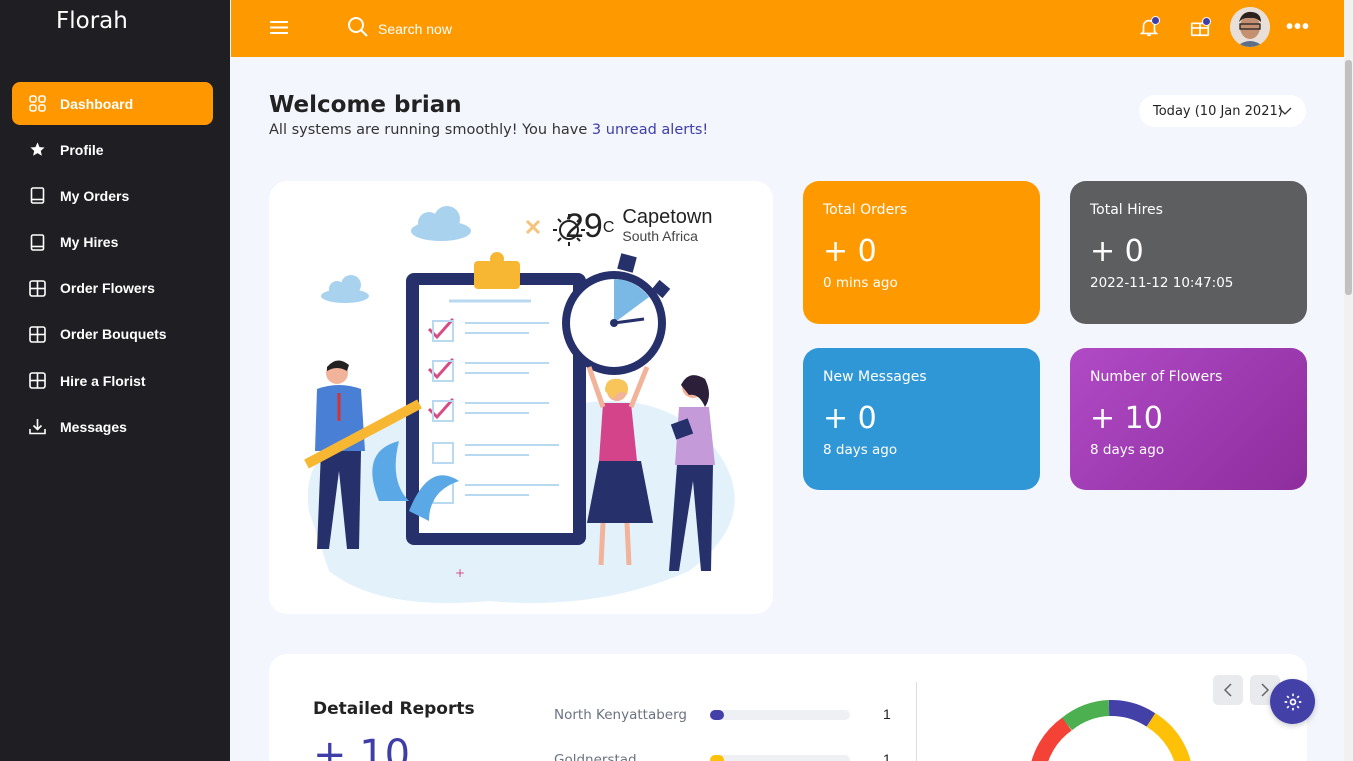 This screenshot has width=1353, height=761. I want to click on prev-button, so click(1228, 690).